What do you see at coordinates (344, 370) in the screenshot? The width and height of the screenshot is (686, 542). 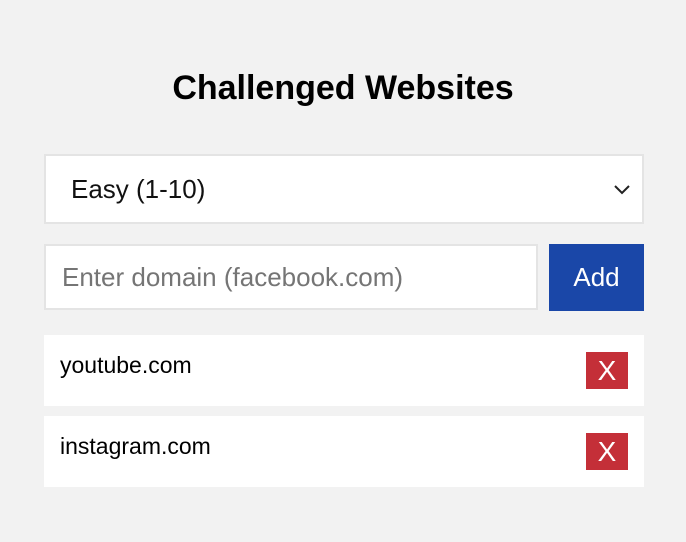 I see `list-item: youtube.com X` at bounding box center [344, 370].